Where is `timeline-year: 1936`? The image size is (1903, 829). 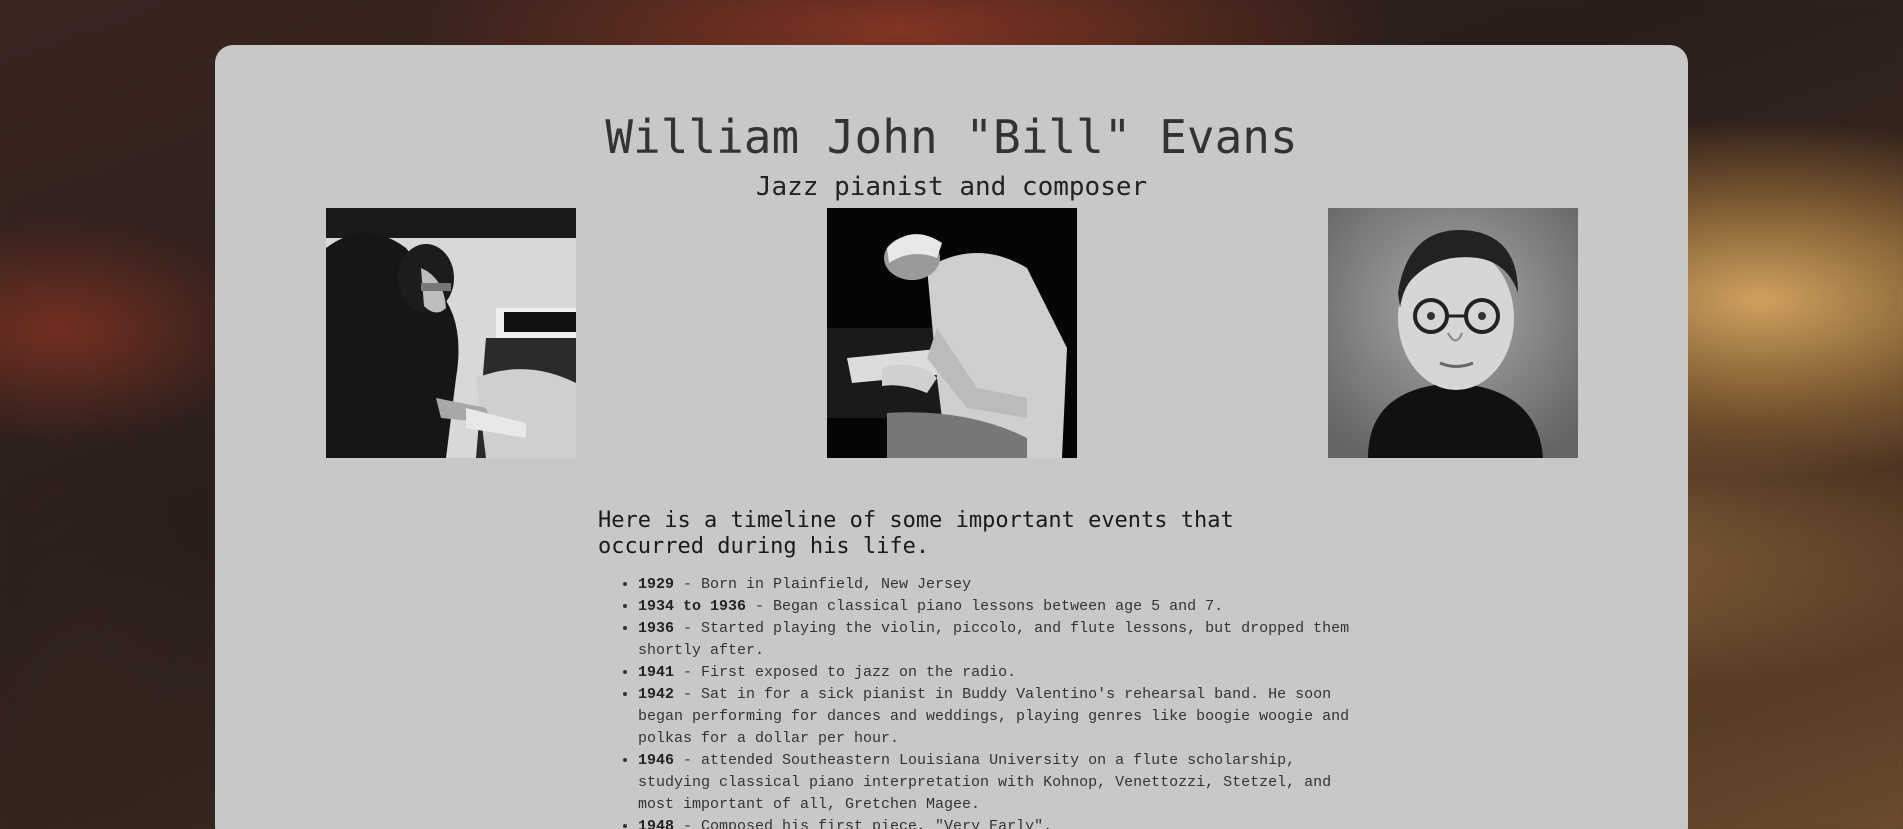 timeline-year: 1936 is located at coordinates (656, 628).